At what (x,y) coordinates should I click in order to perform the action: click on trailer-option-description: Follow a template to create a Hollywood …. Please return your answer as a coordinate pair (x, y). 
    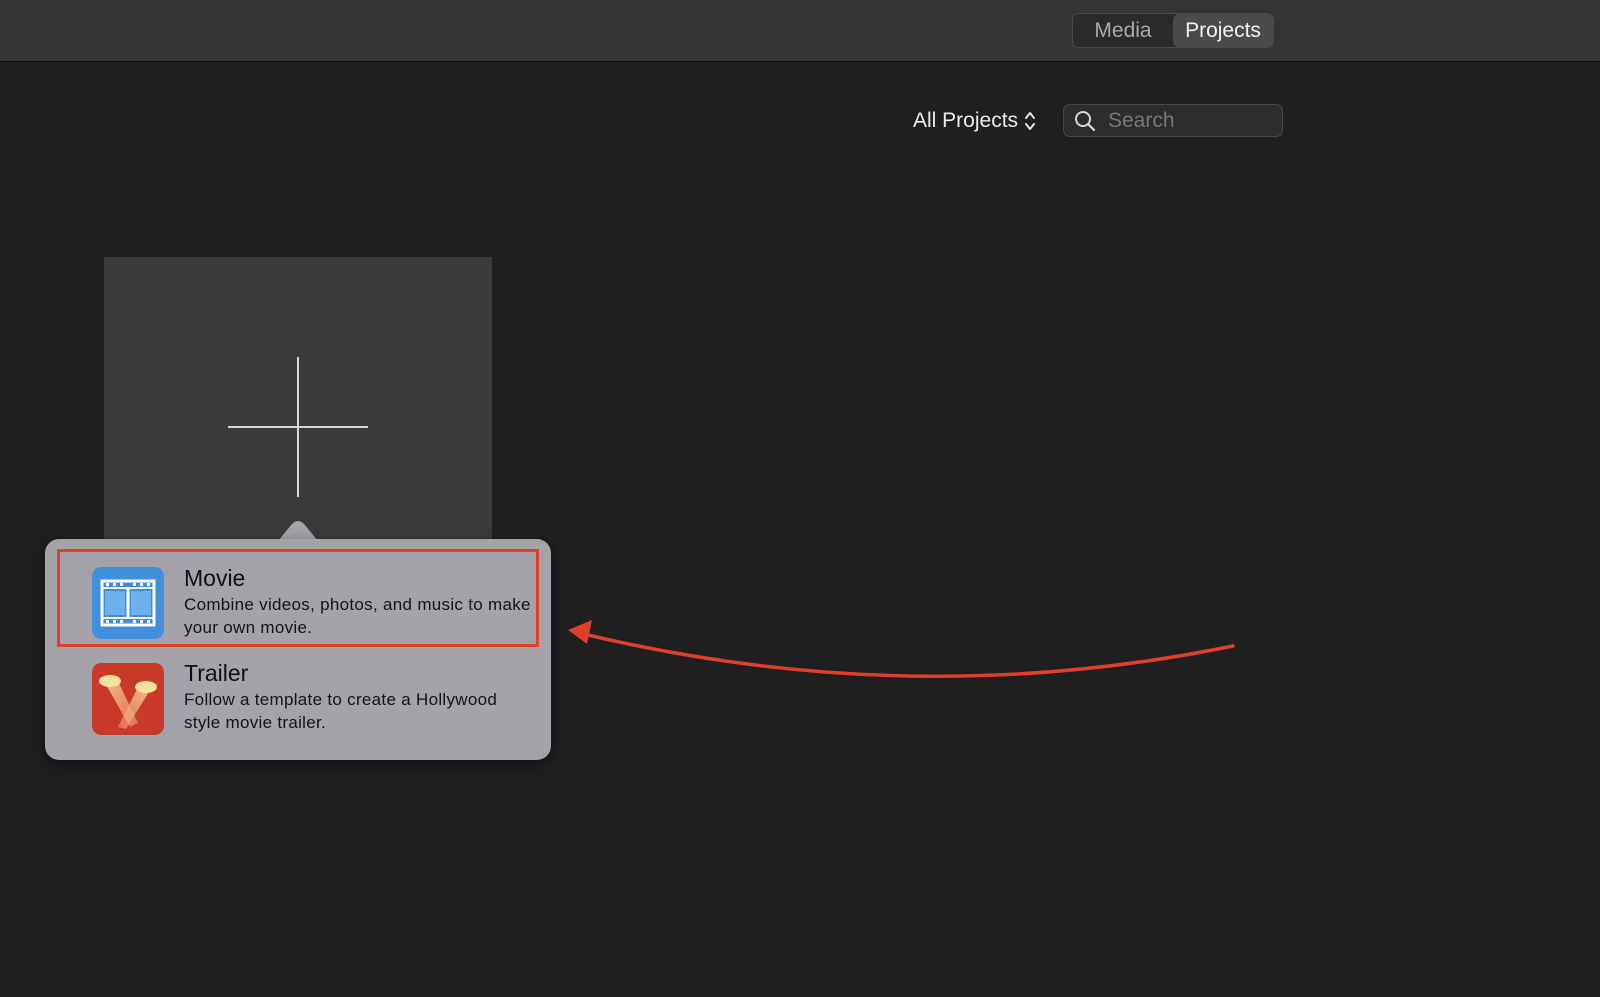
    Looking at the image, I should click on (341, 711).